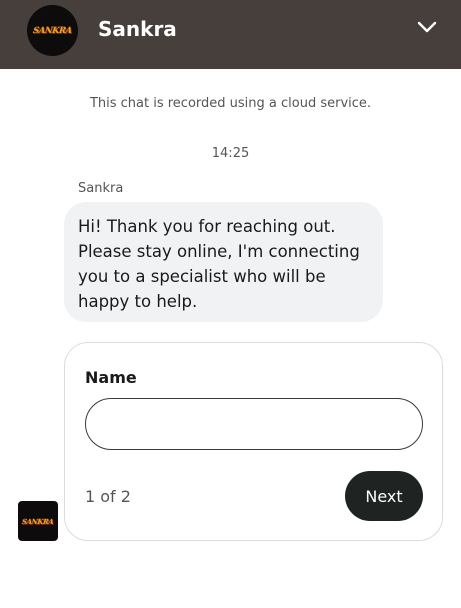 The image size is (461, 608). I want to click on brand-logo: SANKRA, so click(52, 30).